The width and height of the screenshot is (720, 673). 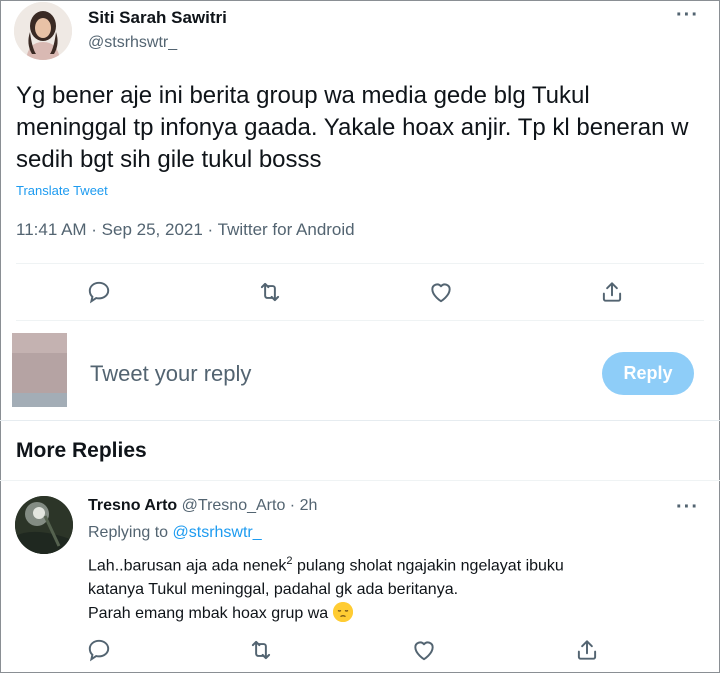 I want to click on replying-to: Replying to @stsrhswtr_, so click(x=175, y=533).